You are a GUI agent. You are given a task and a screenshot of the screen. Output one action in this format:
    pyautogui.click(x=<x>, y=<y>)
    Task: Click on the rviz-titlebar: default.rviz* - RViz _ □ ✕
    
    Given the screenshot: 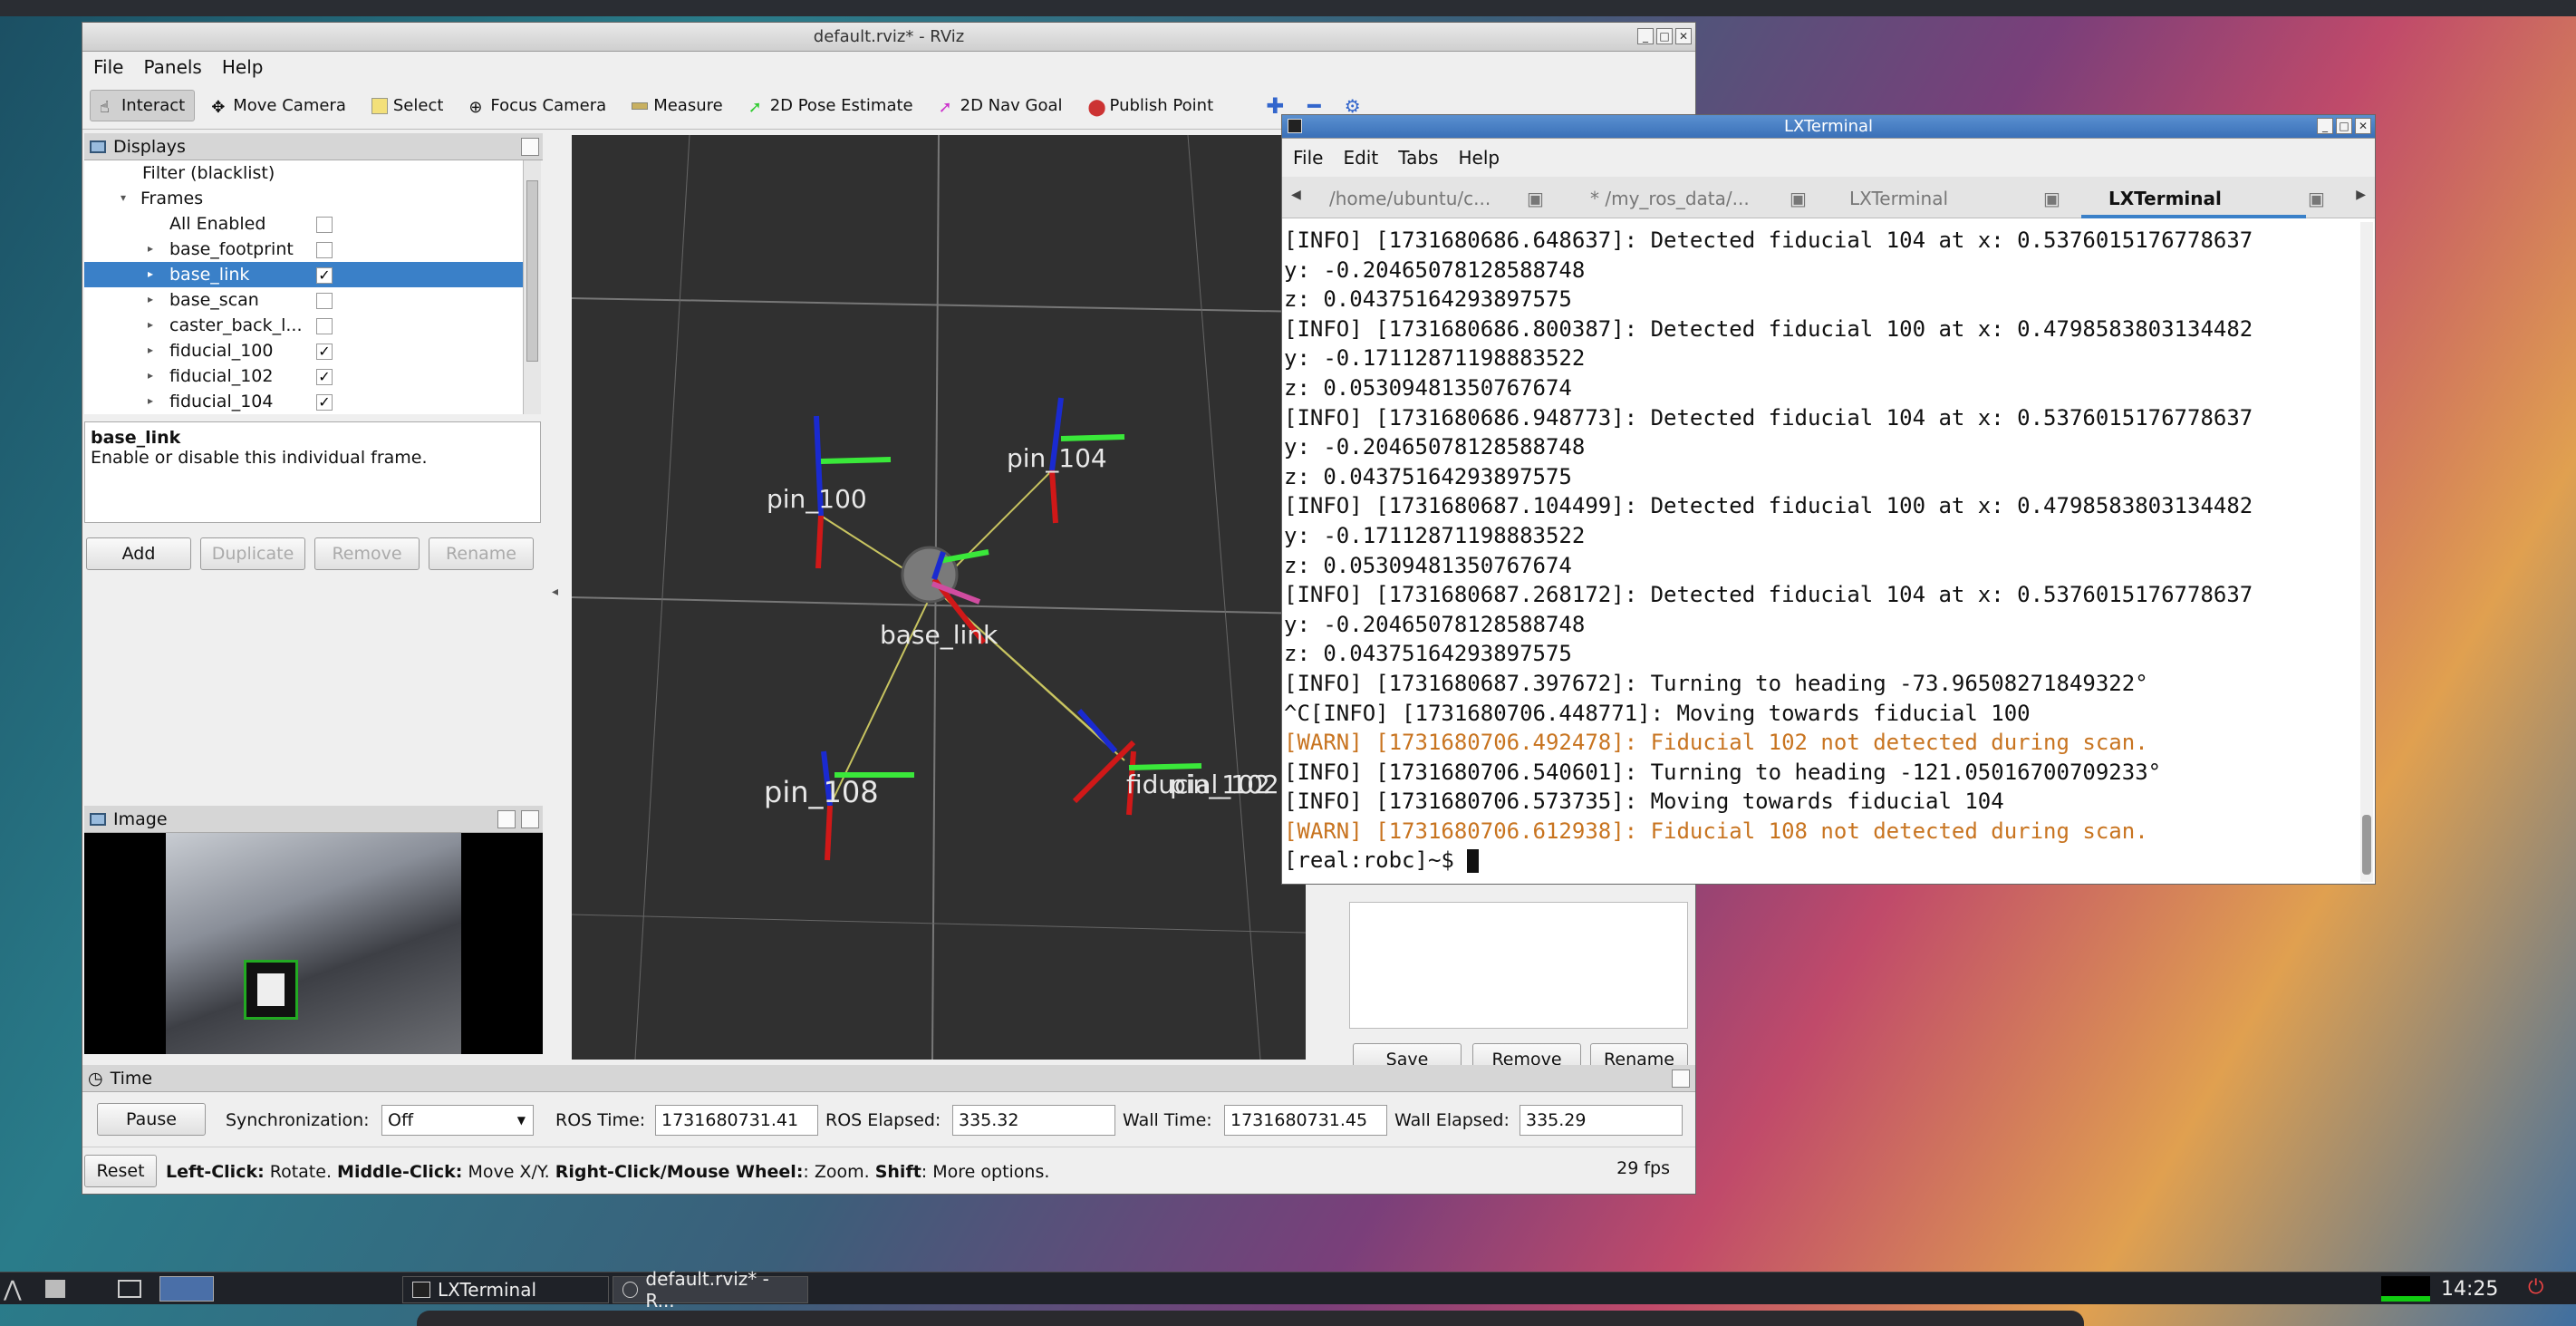 What is the action you would take?
    pyautogui.click(x=888, y=38)
    